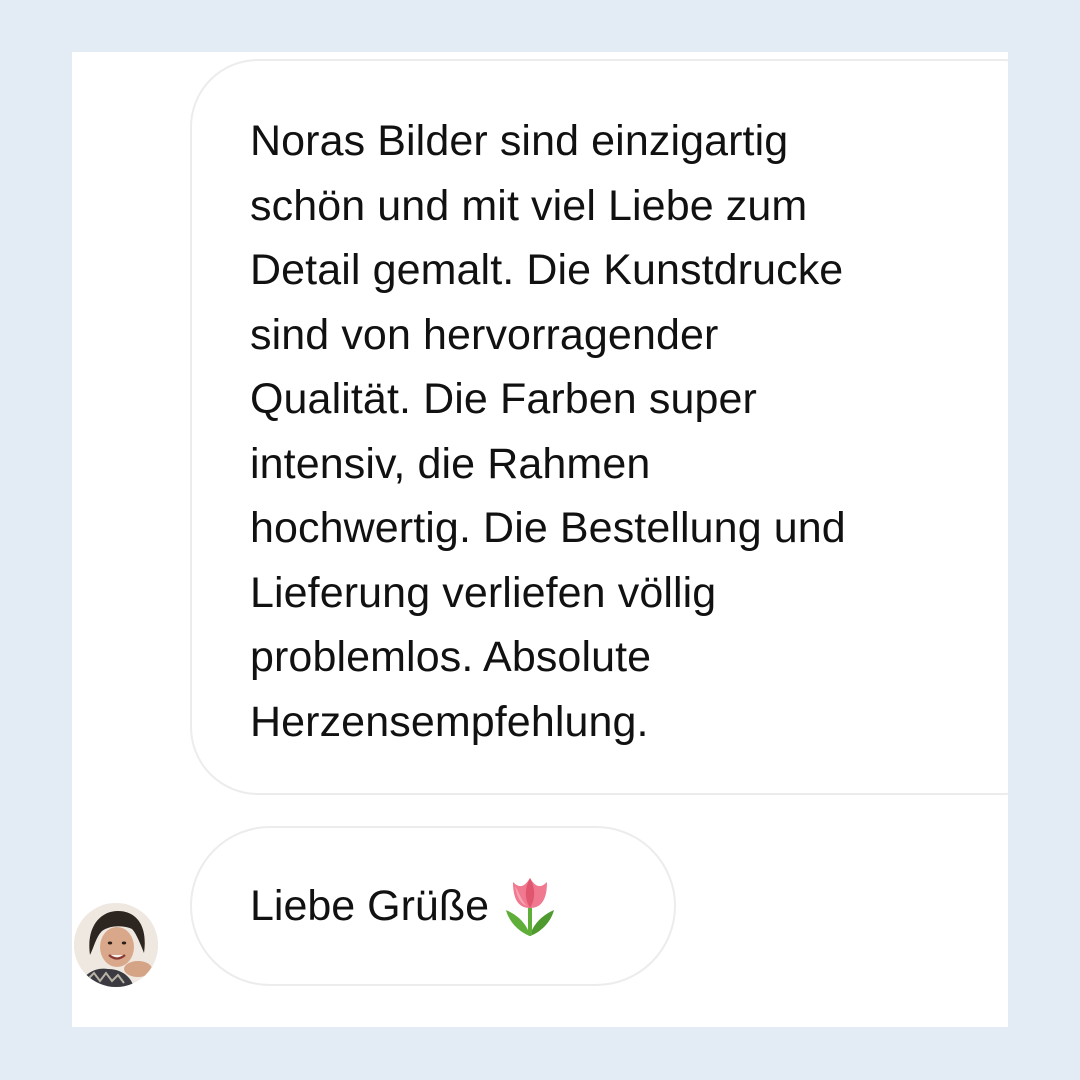 This screenshot has width=1080, height=1080. Describe the element at coordinates (116, 945) in the screenshot. I see `avatar` at that location.